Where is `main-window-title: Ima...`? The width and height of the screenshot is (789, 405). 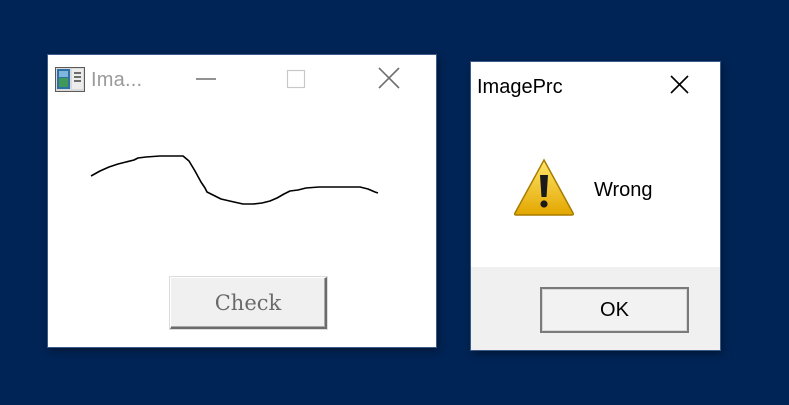 main-window-title: Ima... is located at coordinates (117, 80).